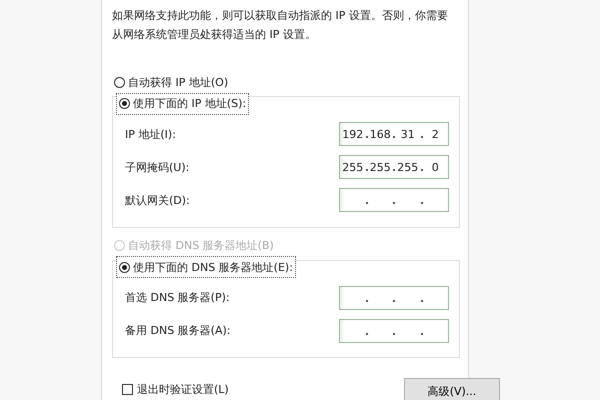 The height and width of the screenshot is (400, 600). What do you see at coordinates (177, 330) in the screenshot?
I see `field-label: 备用 DNS 服务器(A):` at bounding box center [177, 330].